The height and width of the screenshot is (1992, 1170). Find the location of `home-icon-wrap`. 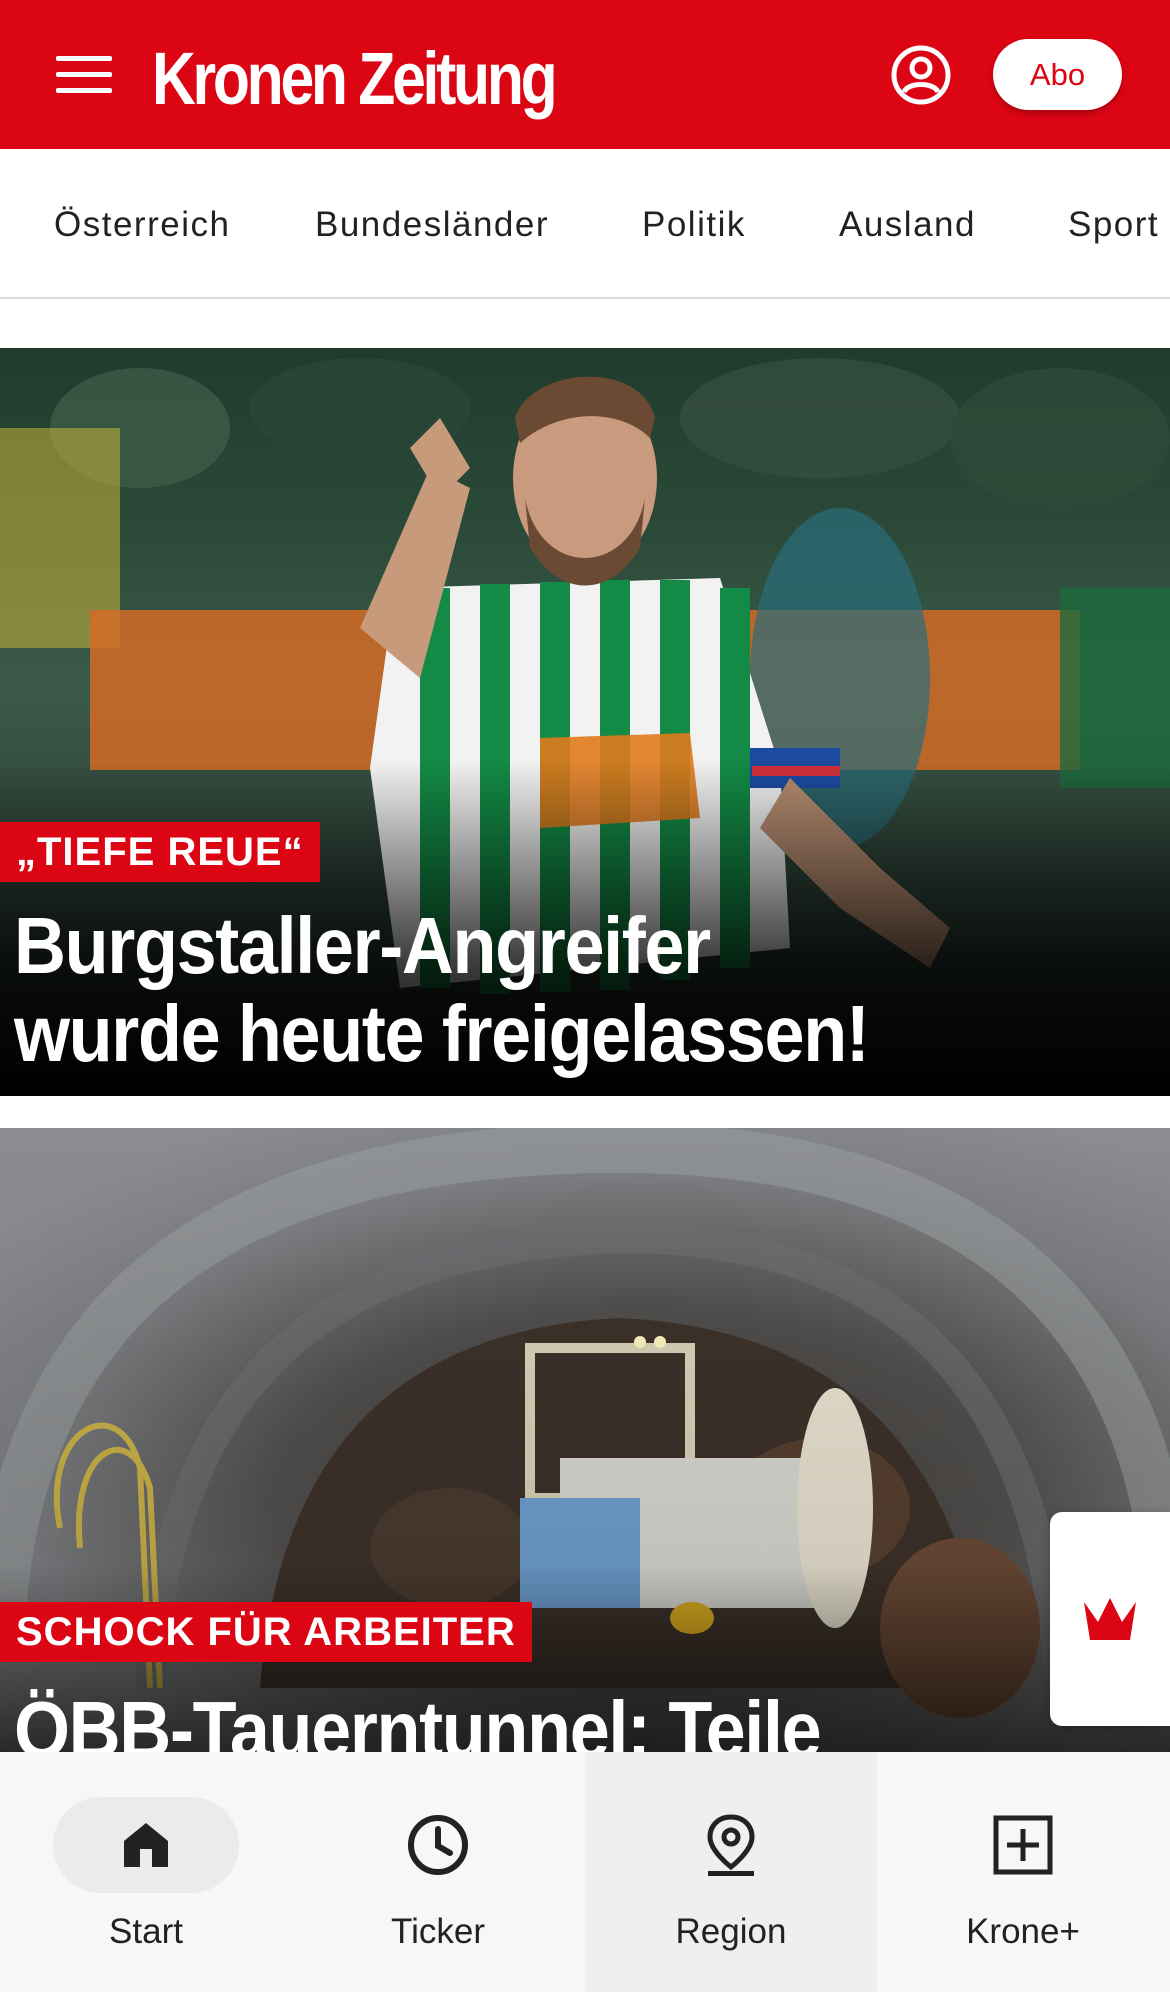

home-icon-wrap is located at coordinates (146, 1845).